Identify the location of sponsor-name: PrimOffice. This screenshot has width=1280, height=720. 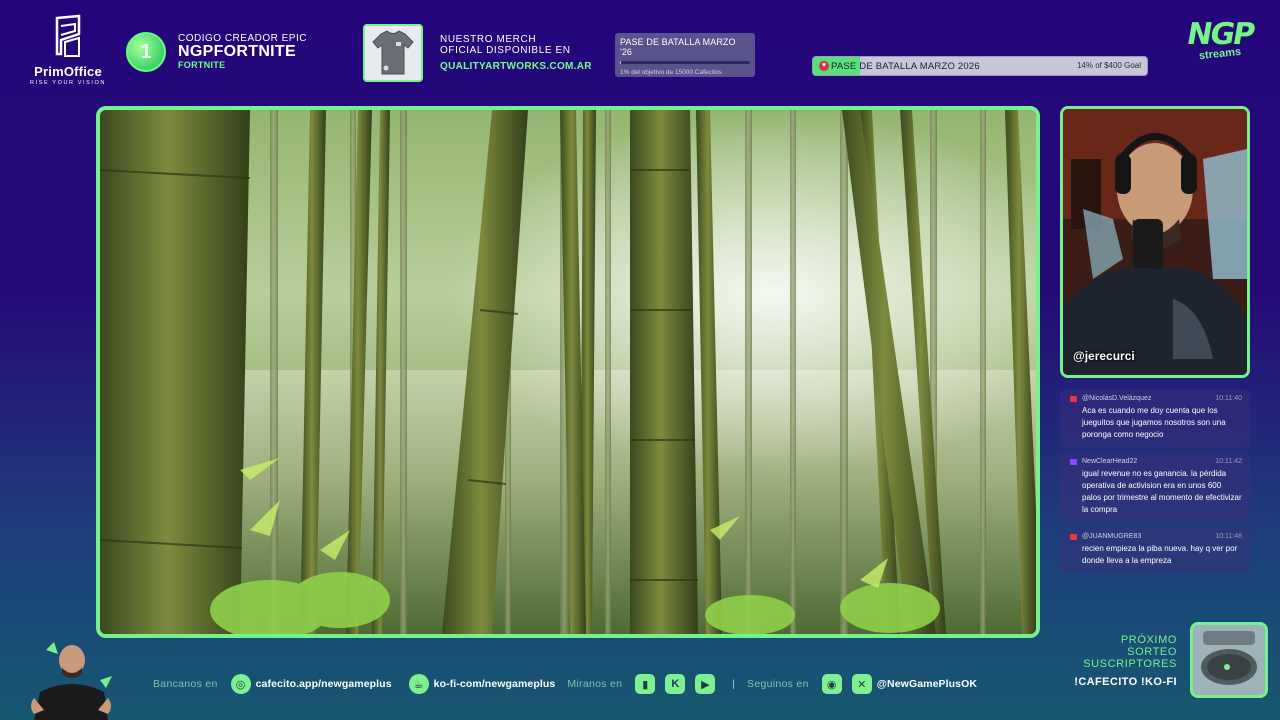
(68, 71).